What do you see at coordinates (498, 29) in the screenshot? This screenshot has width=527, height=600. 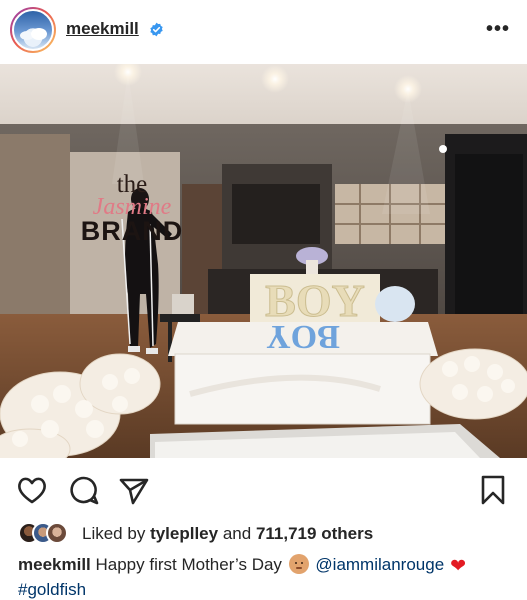 I see `more-options-button: •••` at bounding box center [498, 29].